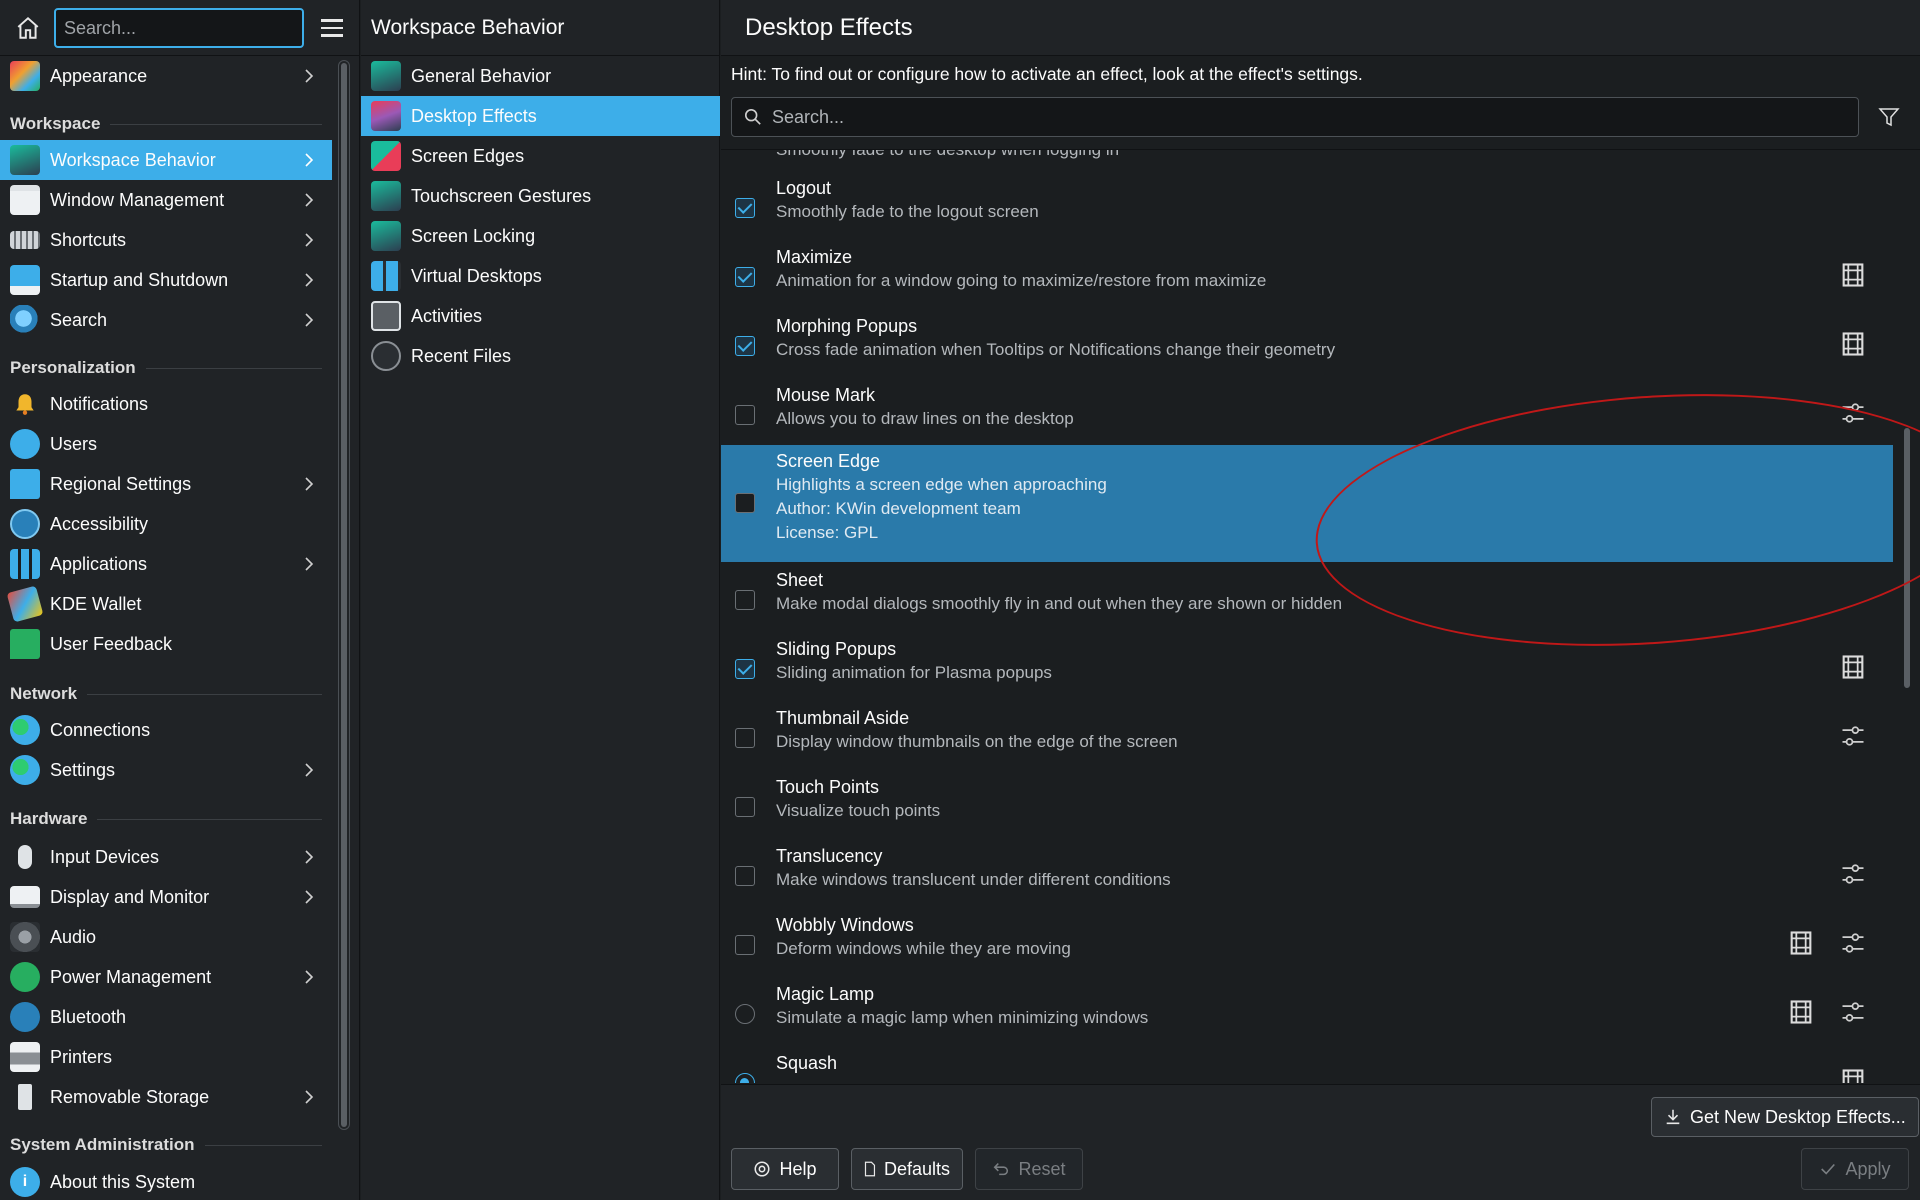 The height and width of the screenshot is (1200, 1920). What do you see at coordinates (332, 28) in the screenshot?
I see `hamburger-menu-button` at bounding box center [332, 28].